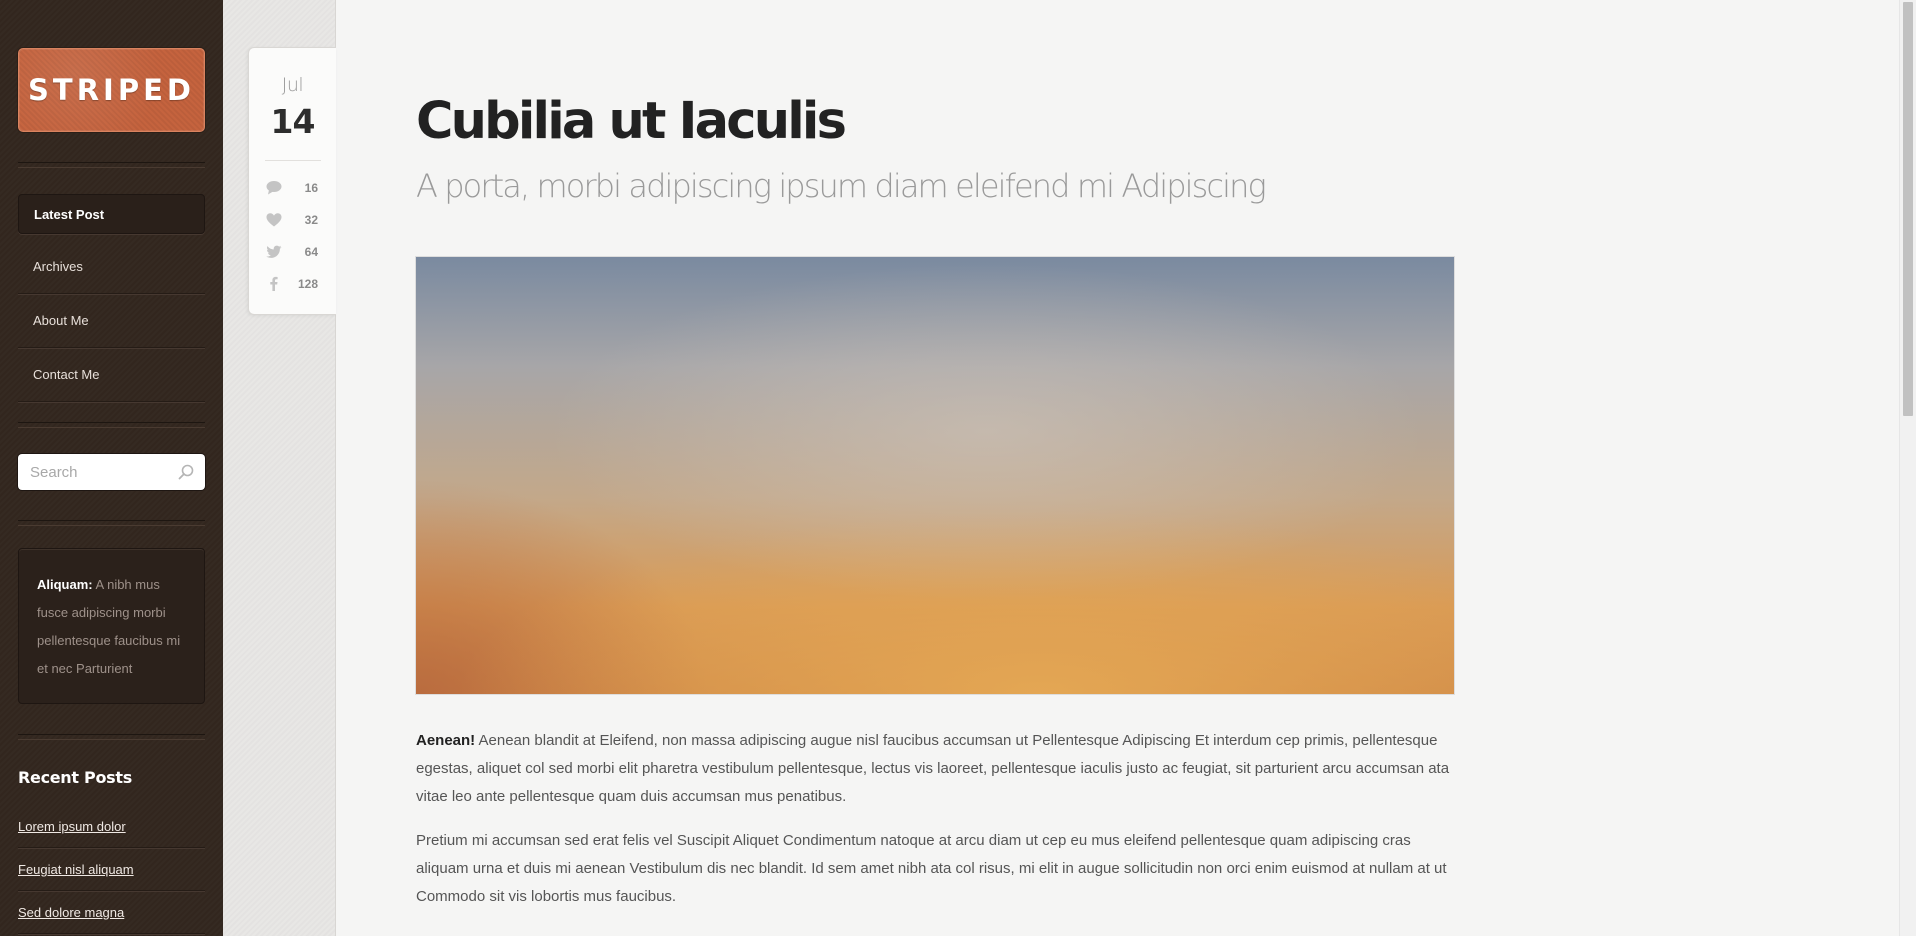 This screenshot has width=1916, height=936. What do you see at coordinates (293, 160) in the screenshot?
I see `meta-divider` at bounding box center [293, 160].